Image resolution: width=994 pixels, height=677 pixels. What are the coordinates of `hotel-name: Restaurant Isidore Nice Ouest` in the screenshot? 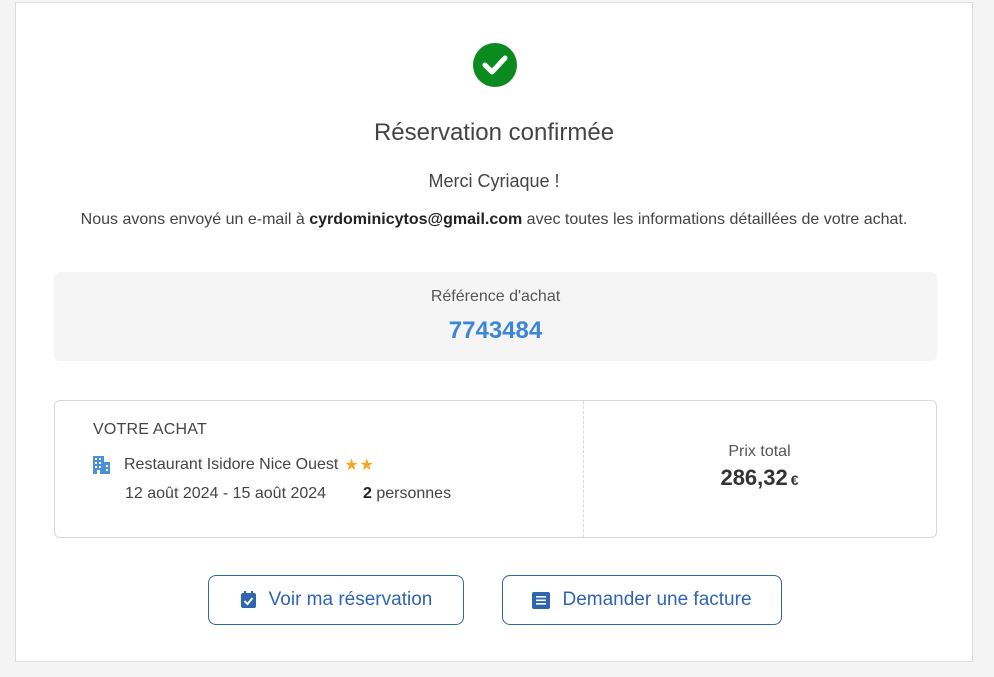 It's located at (231, 464).